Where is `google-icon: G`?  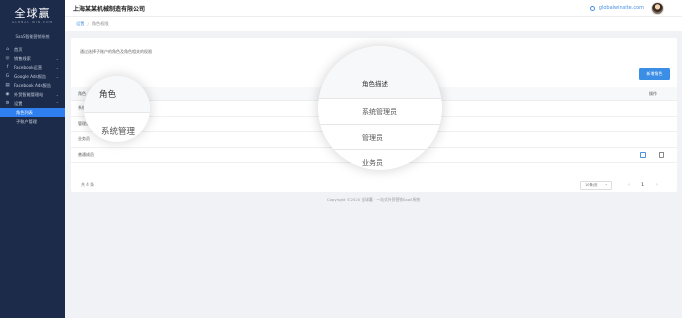 google-icon: G is located at coordinates (7, 76).